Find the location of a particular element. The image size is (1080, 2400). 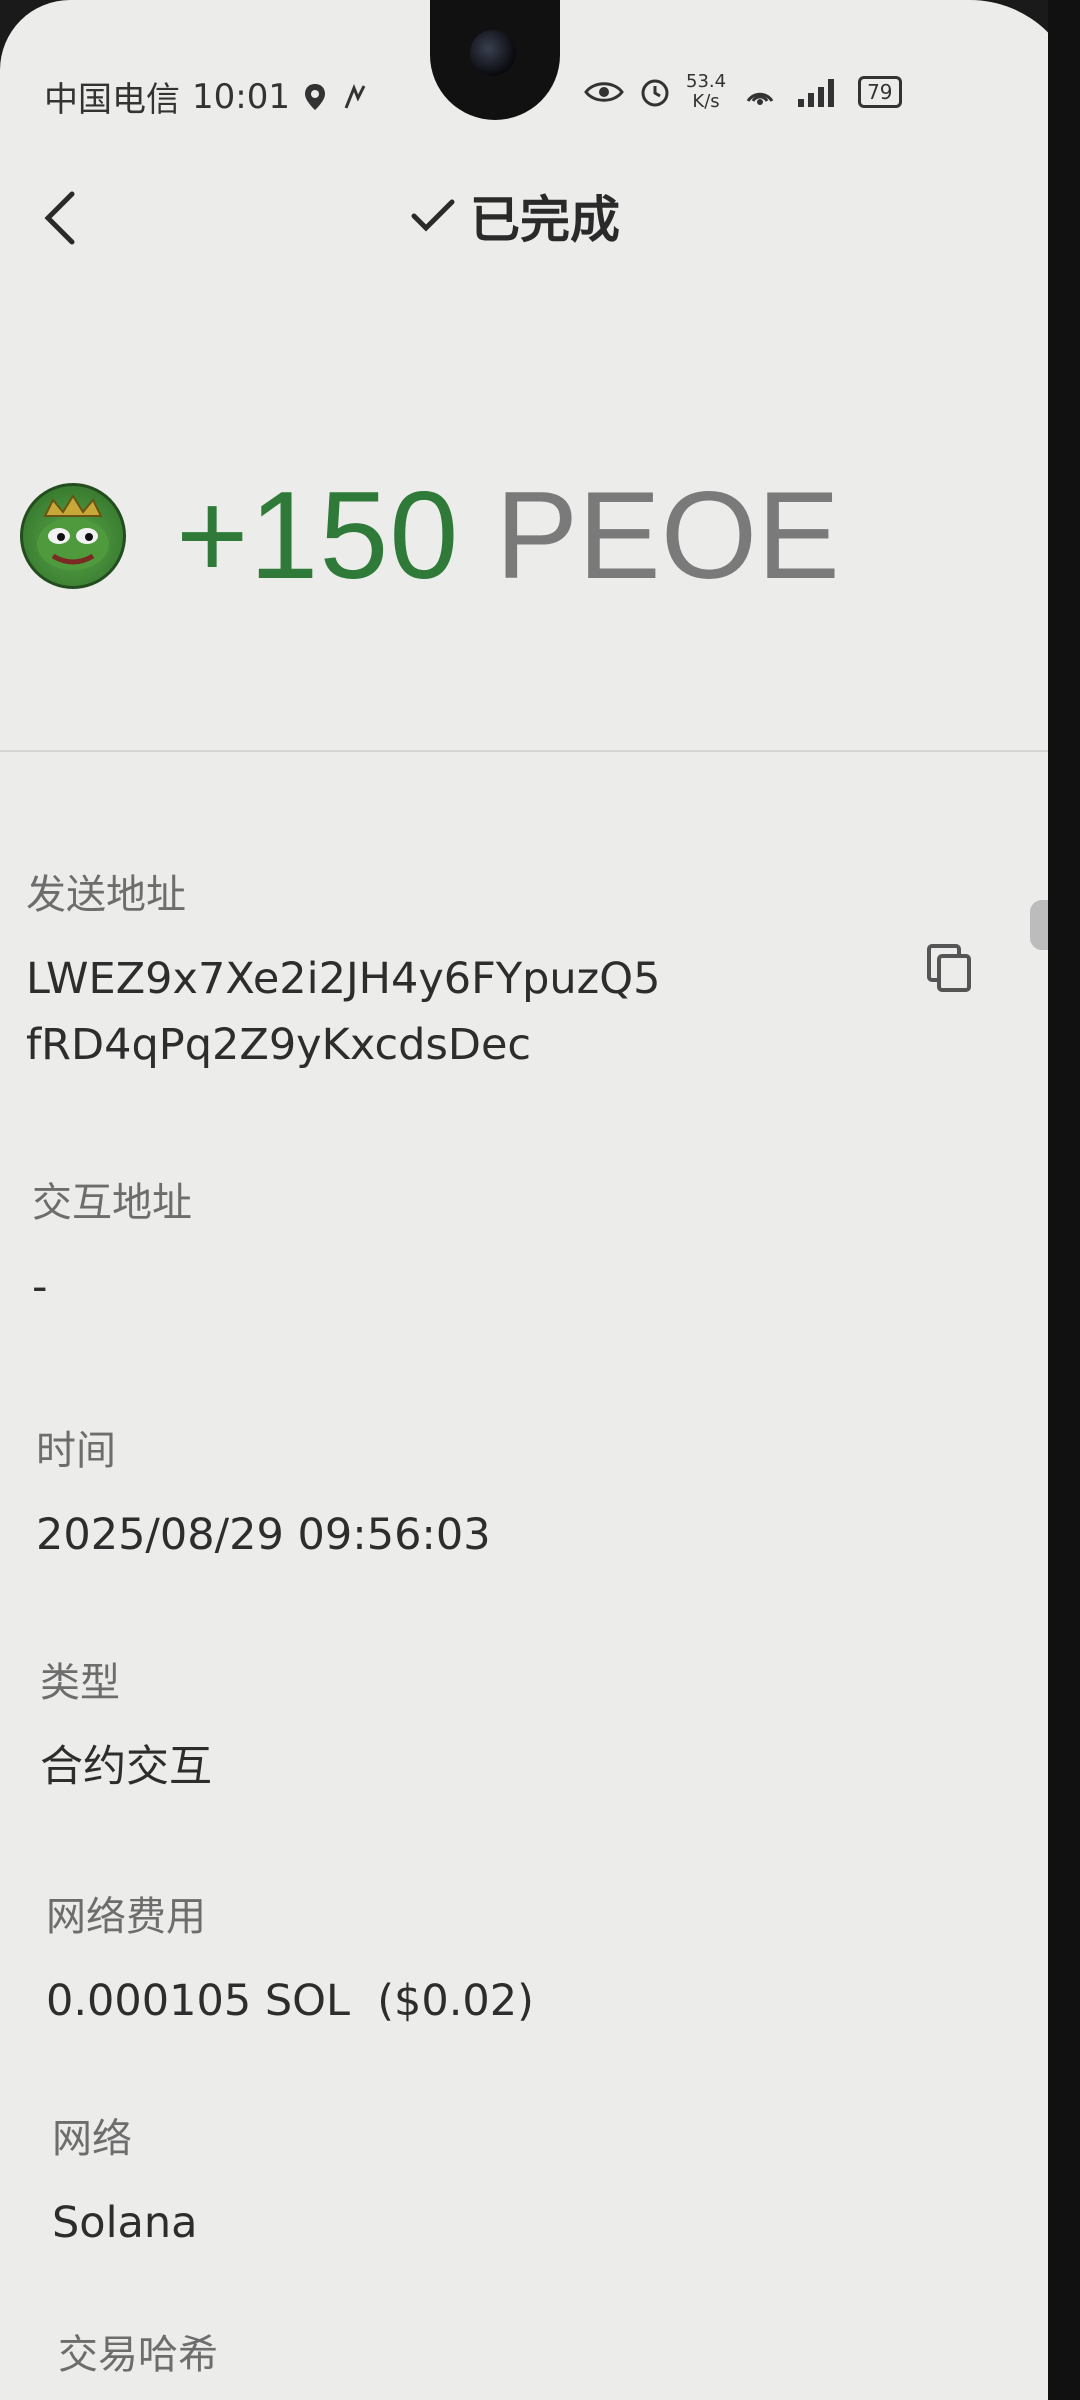

location-icon is located at coordinates (314, 96).